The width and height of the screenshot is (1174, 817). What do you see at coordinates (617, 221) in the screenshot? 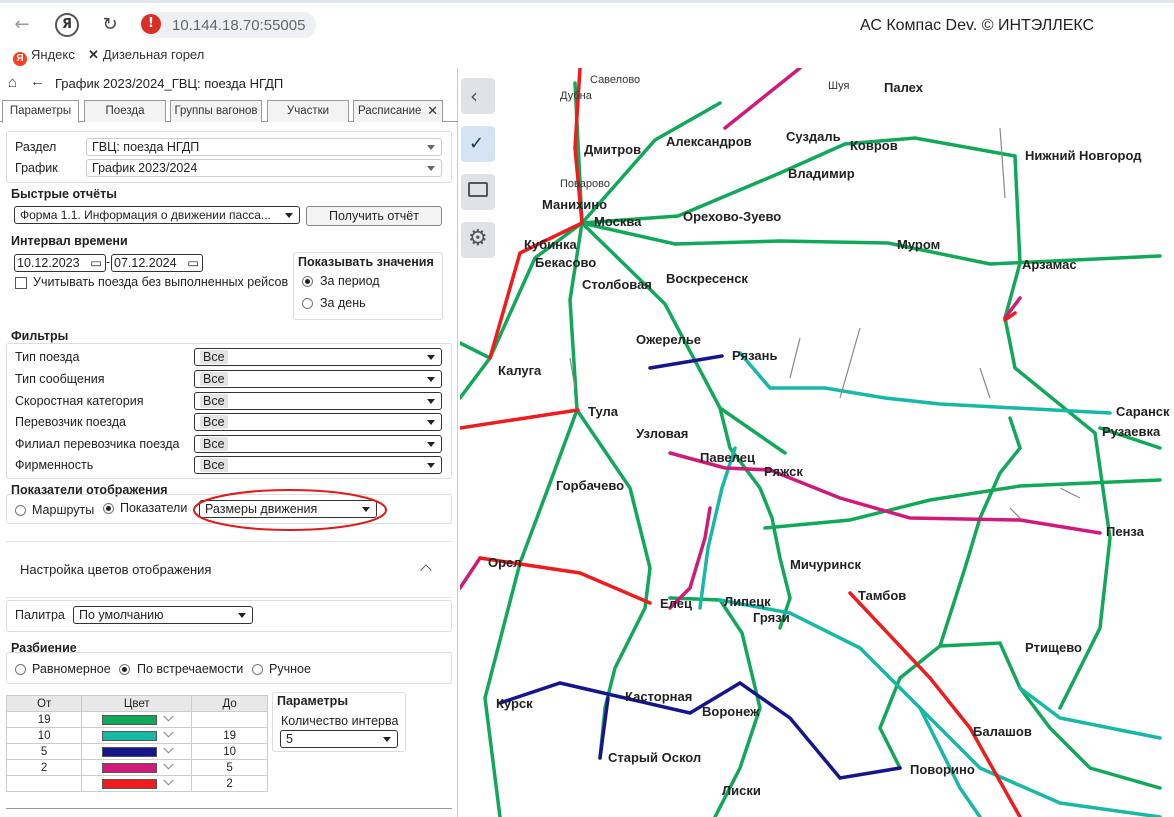
I see `city-label: Москва` at bounding box center [617, 221].